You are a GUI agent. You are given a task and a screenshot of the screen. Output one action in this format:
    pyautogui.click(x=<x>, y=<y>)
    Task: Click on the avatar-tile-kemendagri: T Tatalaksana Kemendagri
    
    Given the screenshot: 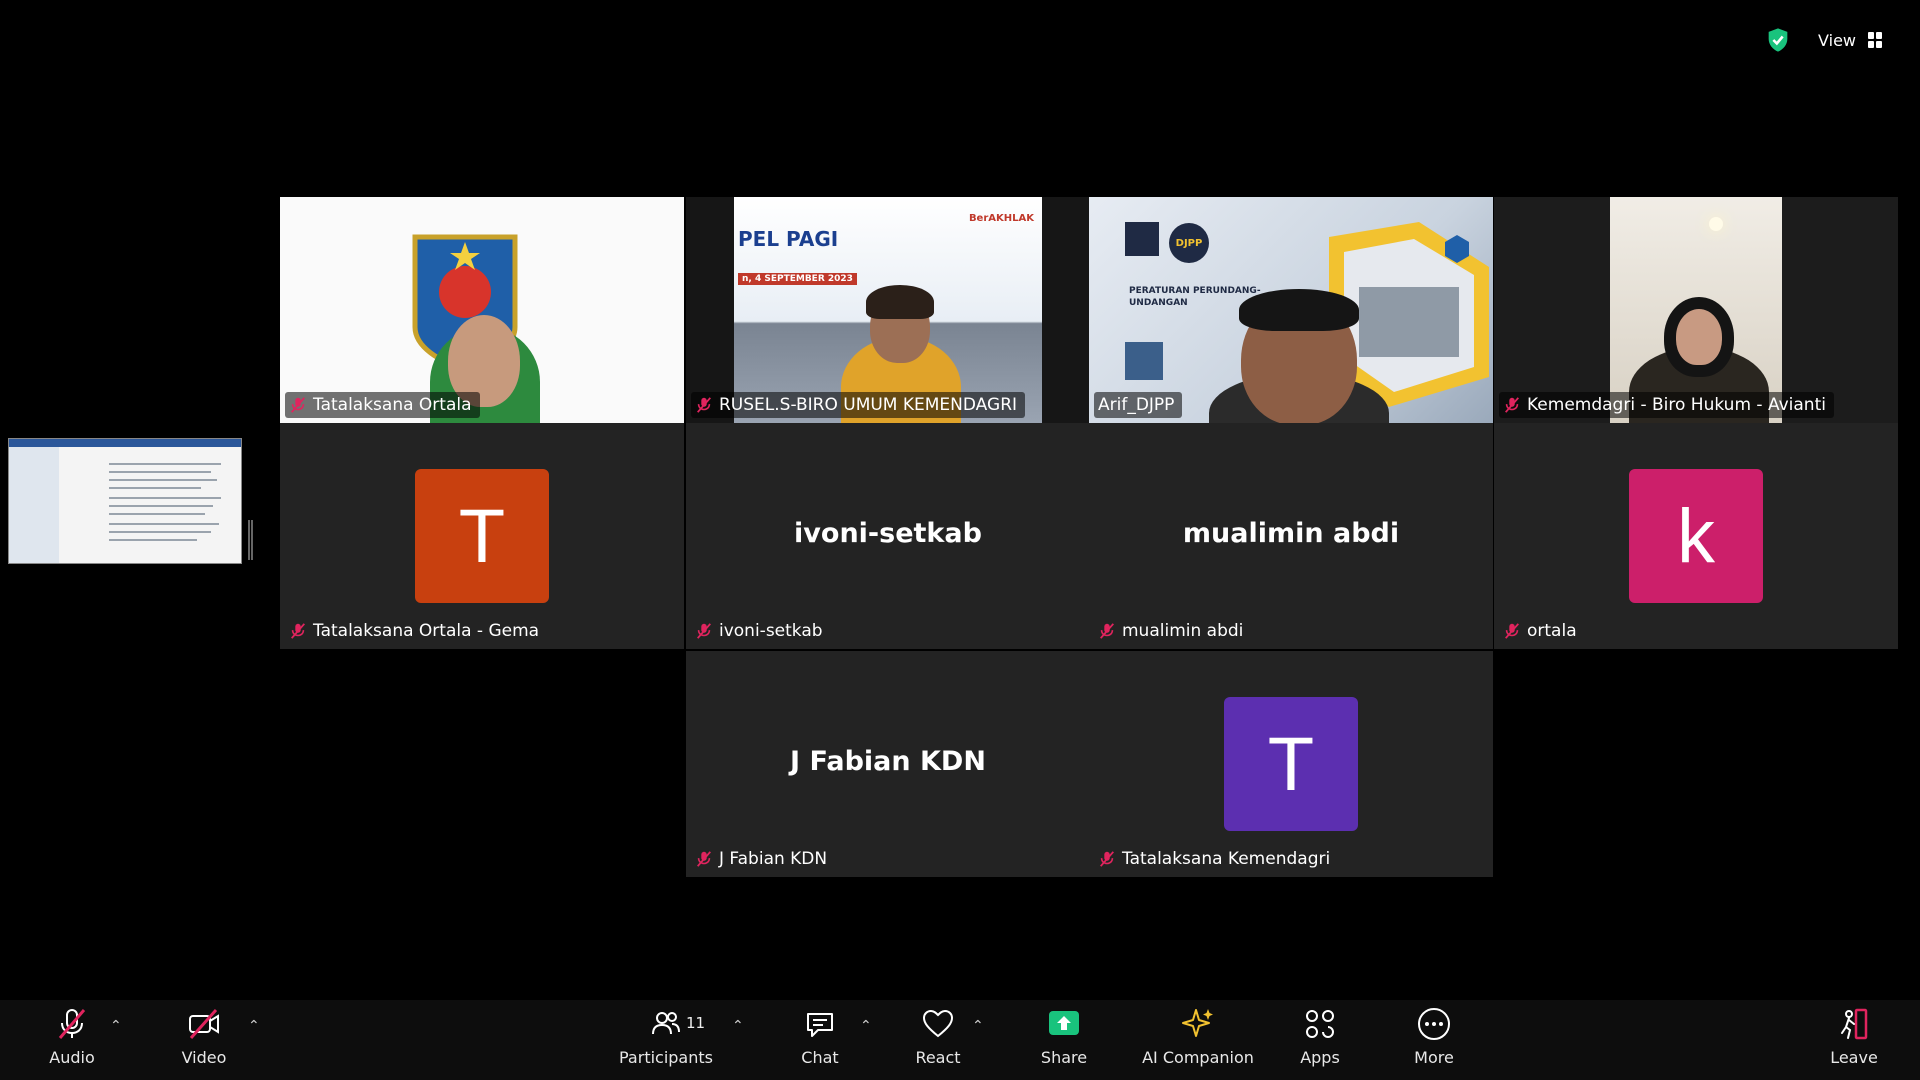 What is the action you would take?
    pyautogui.click(x=1291, y=764)
    